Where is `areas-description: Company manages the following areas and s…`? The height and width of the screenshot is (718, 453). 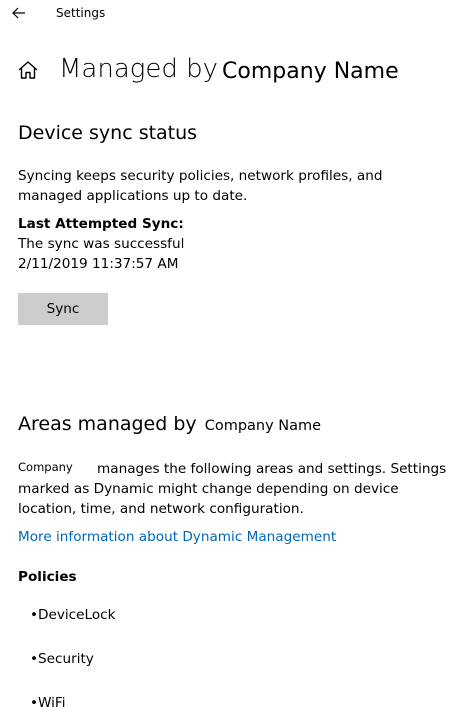
areas-description: Company manages the following areas and s… is located at coordinates (233, 489).